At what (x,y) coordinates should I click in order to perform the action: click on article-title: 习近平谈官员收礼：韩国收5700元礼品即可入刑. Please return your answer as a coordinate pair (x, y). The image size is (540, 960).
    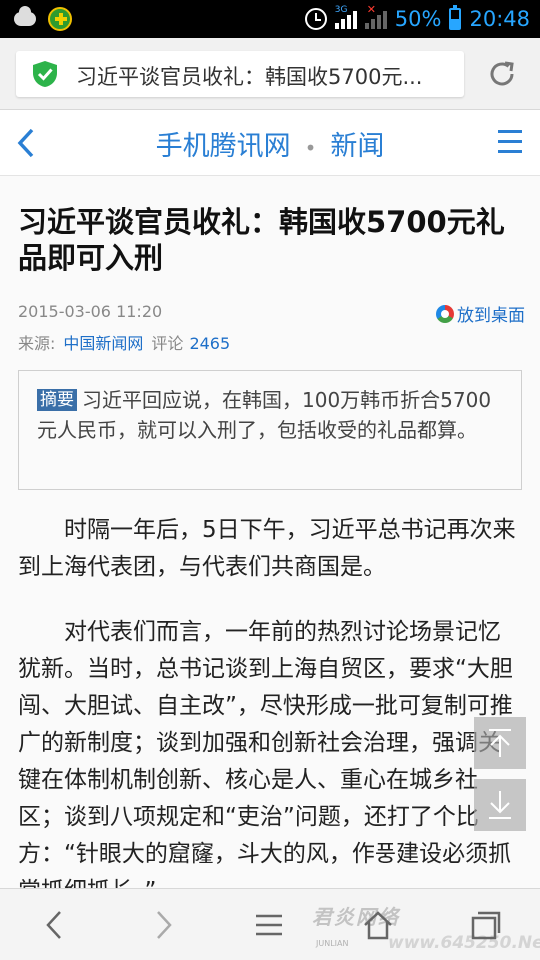
    Looking at the image, I should click on (261, 240).